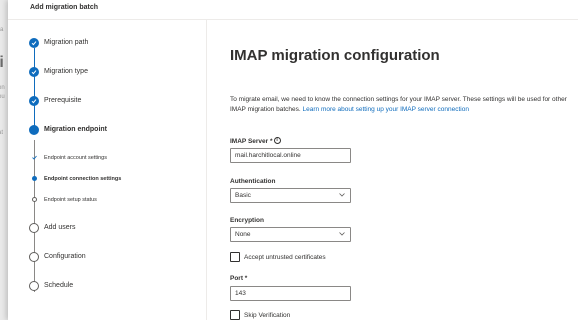  Describe the element at coordinates (34, 89) in the screenshot. I see `stepper-rail-complete` at that location.